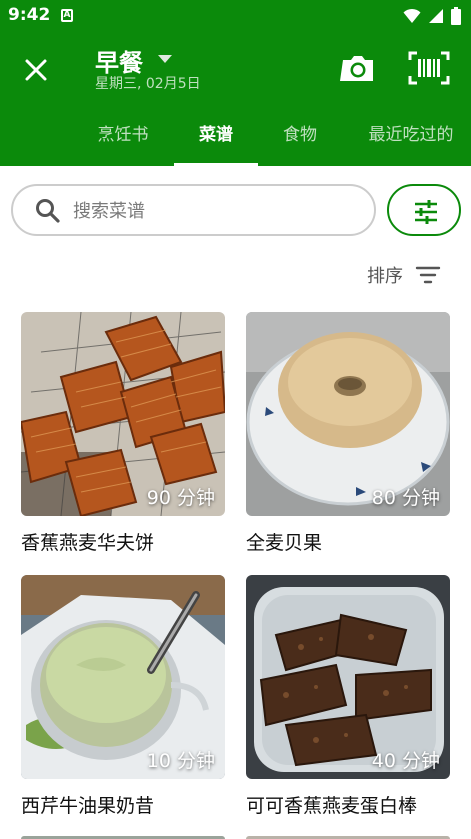  Describe the element at coordinates (165, 59) in the screenshot. I see `chevron-down-icon` at that location.